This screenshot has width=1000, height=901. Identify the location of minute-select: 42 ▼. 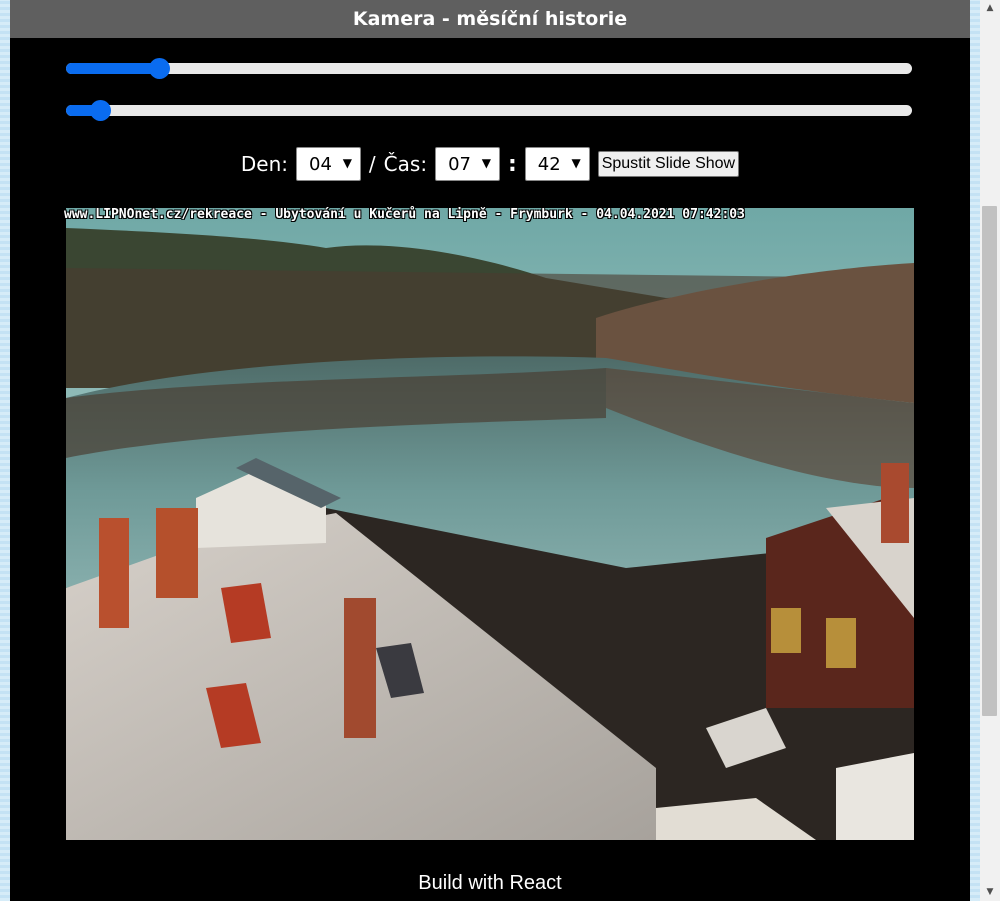
(557, 164).